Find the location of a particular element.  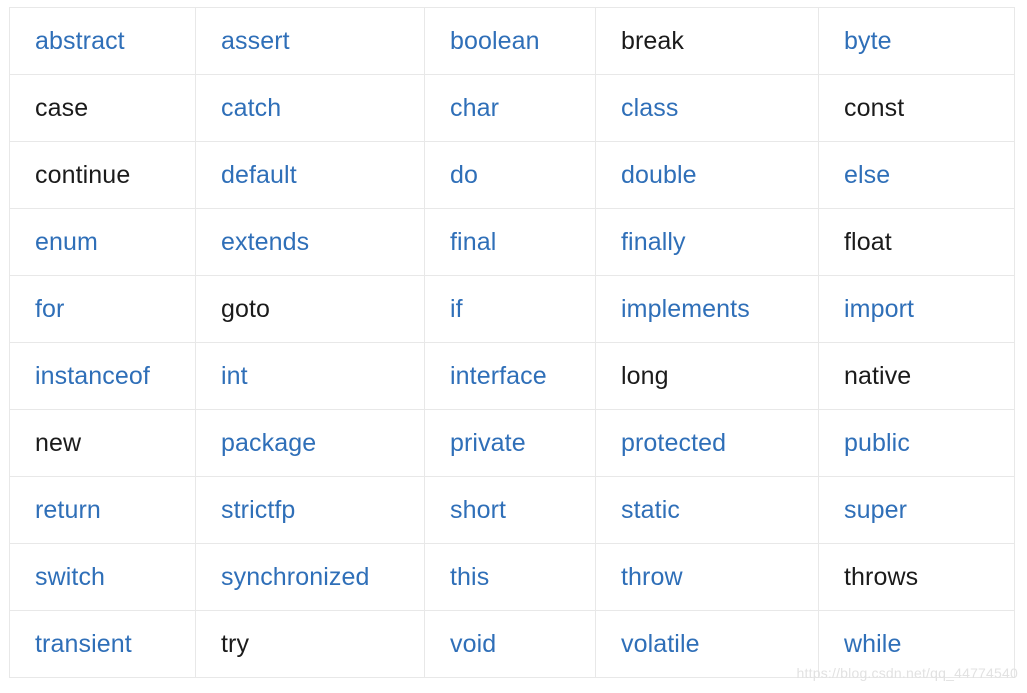

keyword-text: case is located at coordinates (62, 108).